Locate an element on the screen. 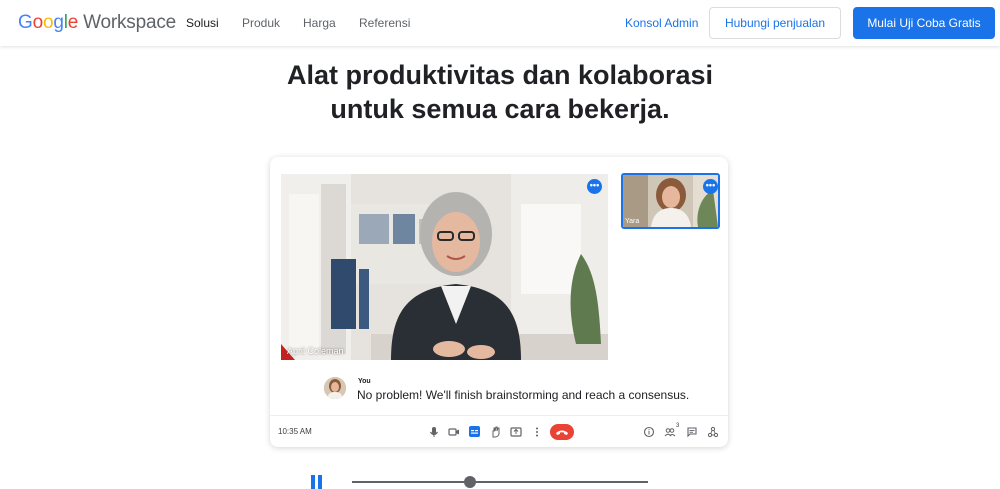 The height and width of the screenshot is (489, 1000). main-nav: Solusi Produk Harga Referensi is located at coordinates (298, 23).